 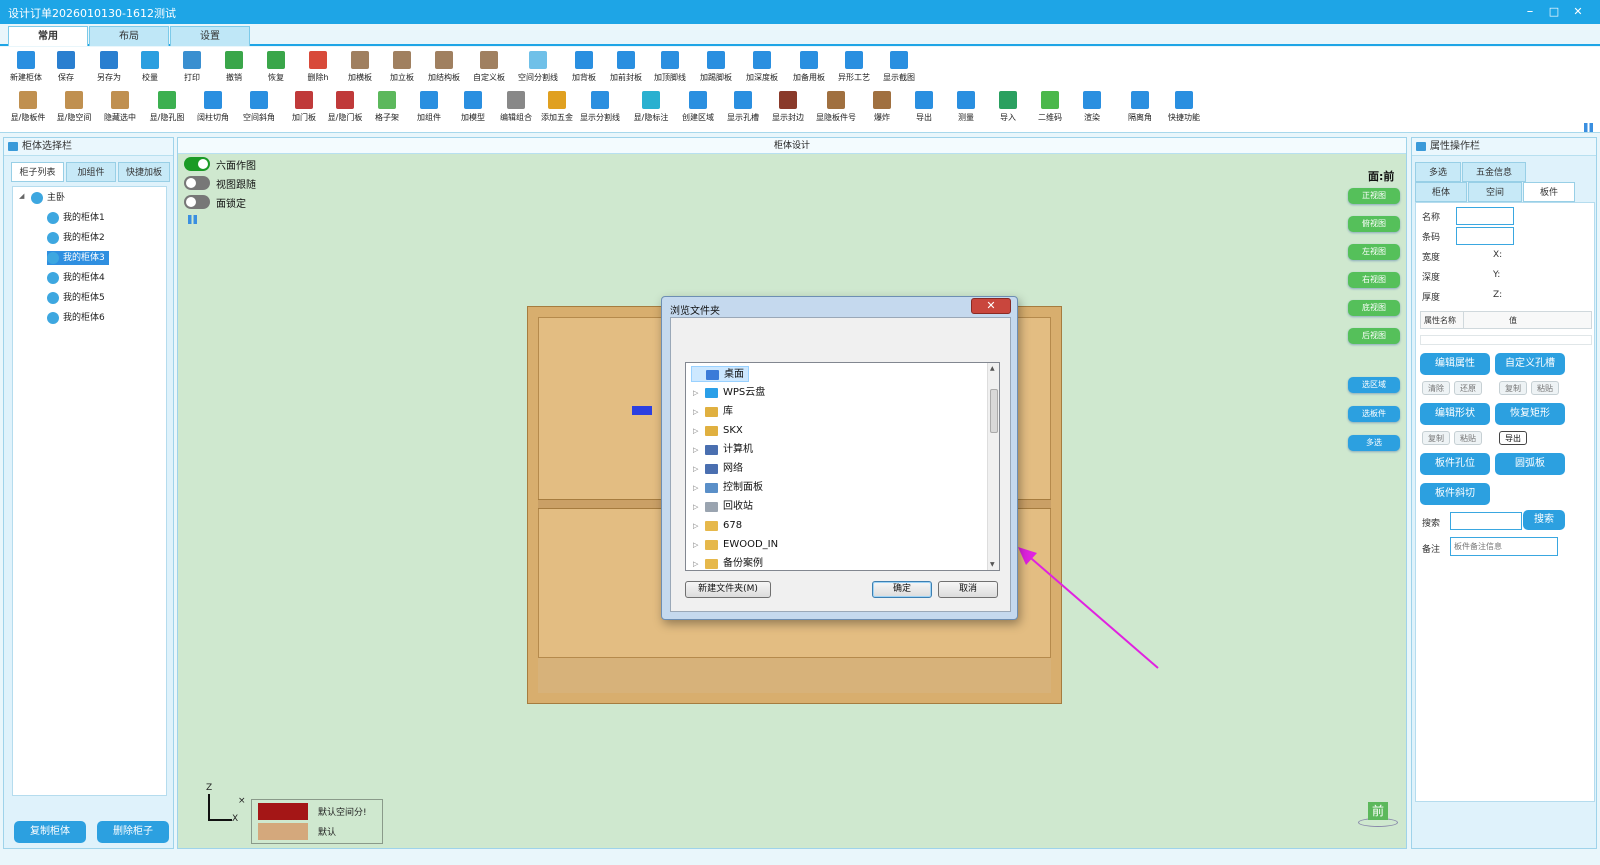 I want to click on toolbar-button-toolbar_row2-16: 显示孔槽, so click(x=743, y=107).